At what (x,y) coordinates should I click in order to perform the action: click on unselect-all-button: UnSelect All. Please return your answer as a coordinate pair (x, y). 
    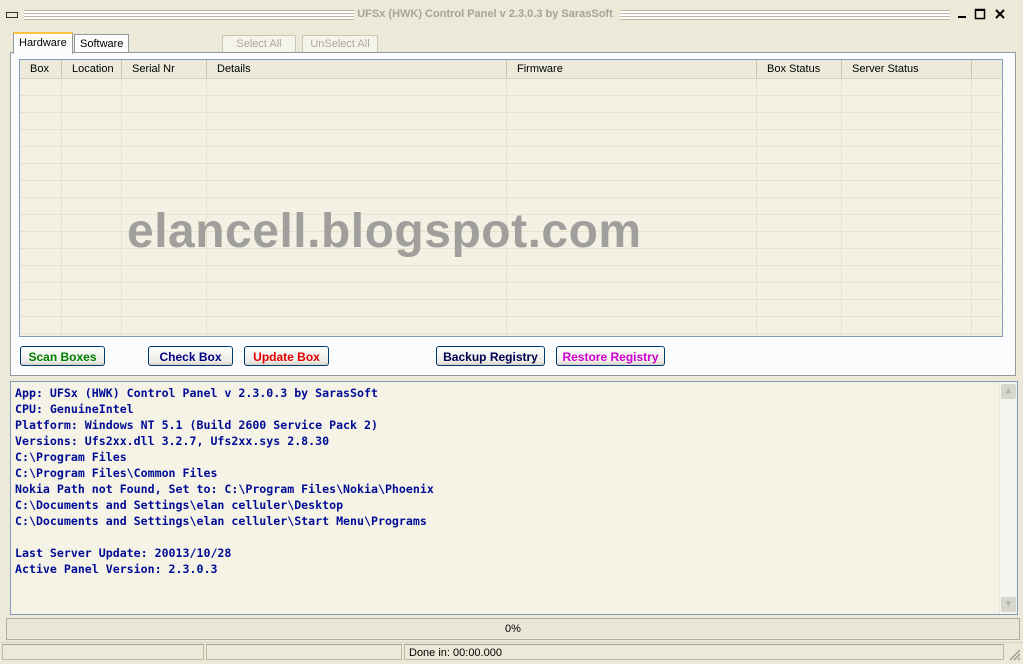
    Looking at the image, I should click on (340, 44).